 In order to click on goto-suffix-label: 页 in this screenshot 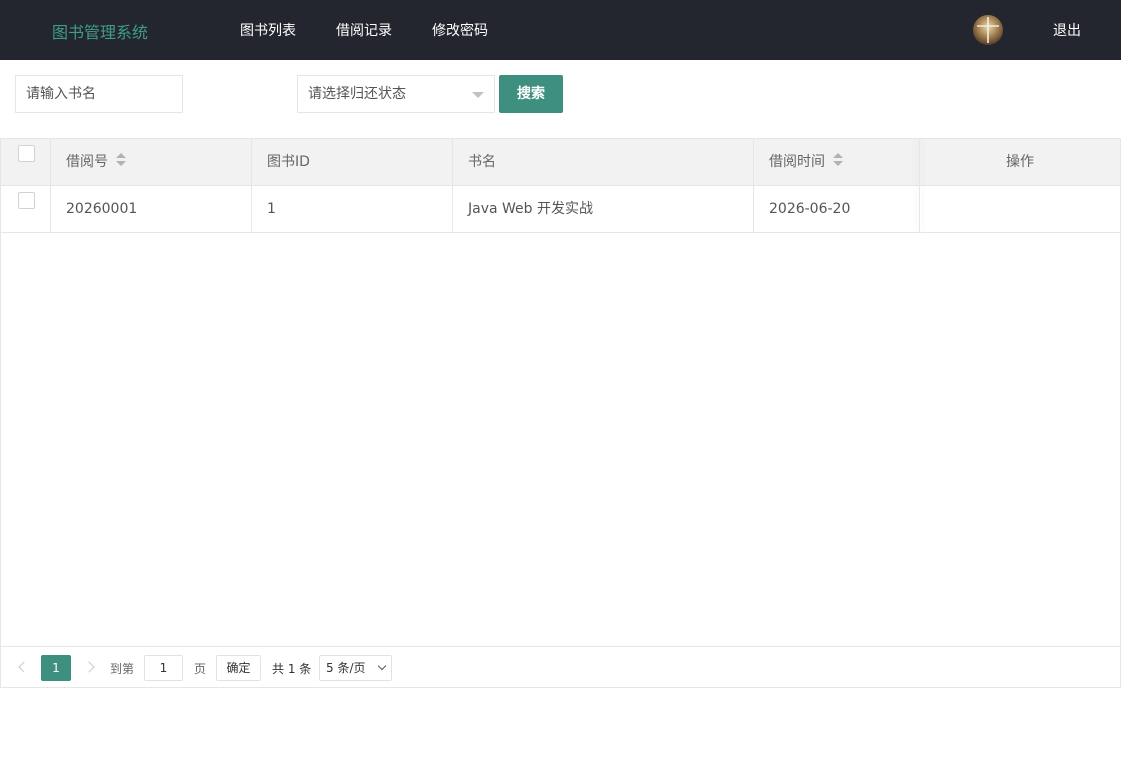, I will do `click(200, 669)`.